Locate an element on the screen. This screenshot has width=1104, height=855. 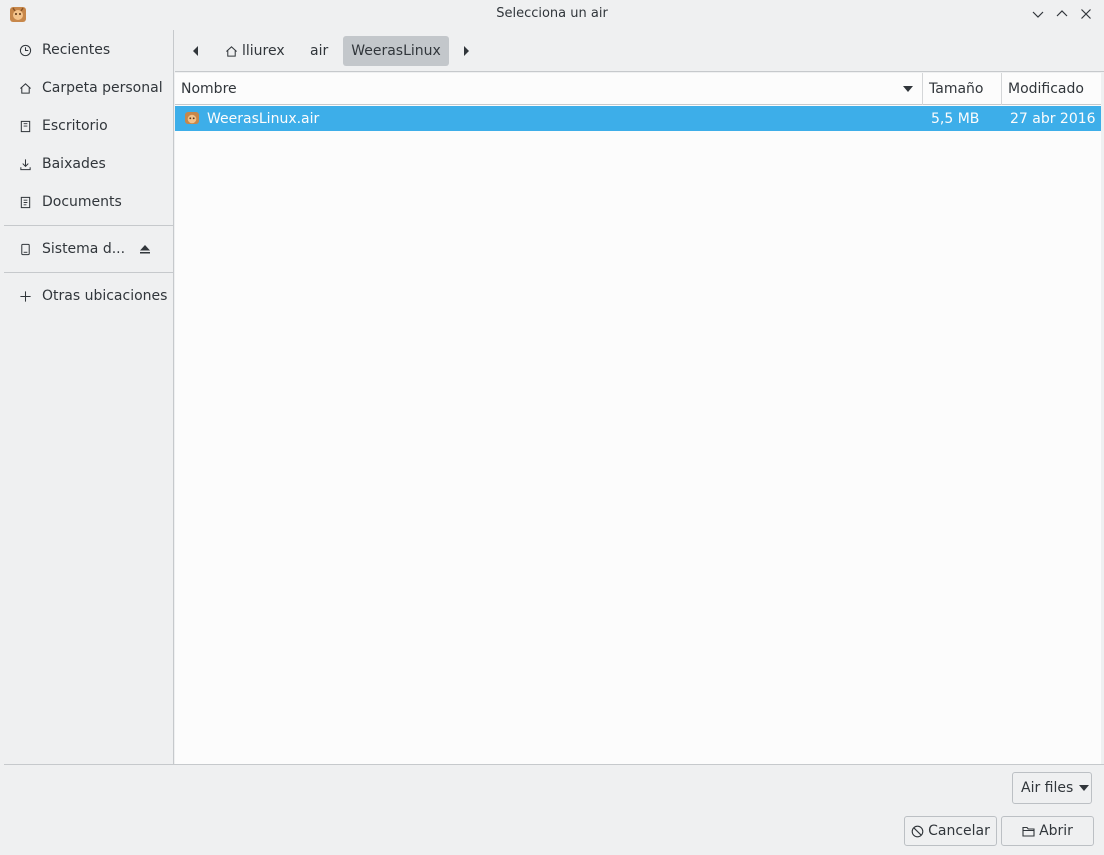
path-bar: lliurex air WeerasLinux is located at coordinates (639, 51).